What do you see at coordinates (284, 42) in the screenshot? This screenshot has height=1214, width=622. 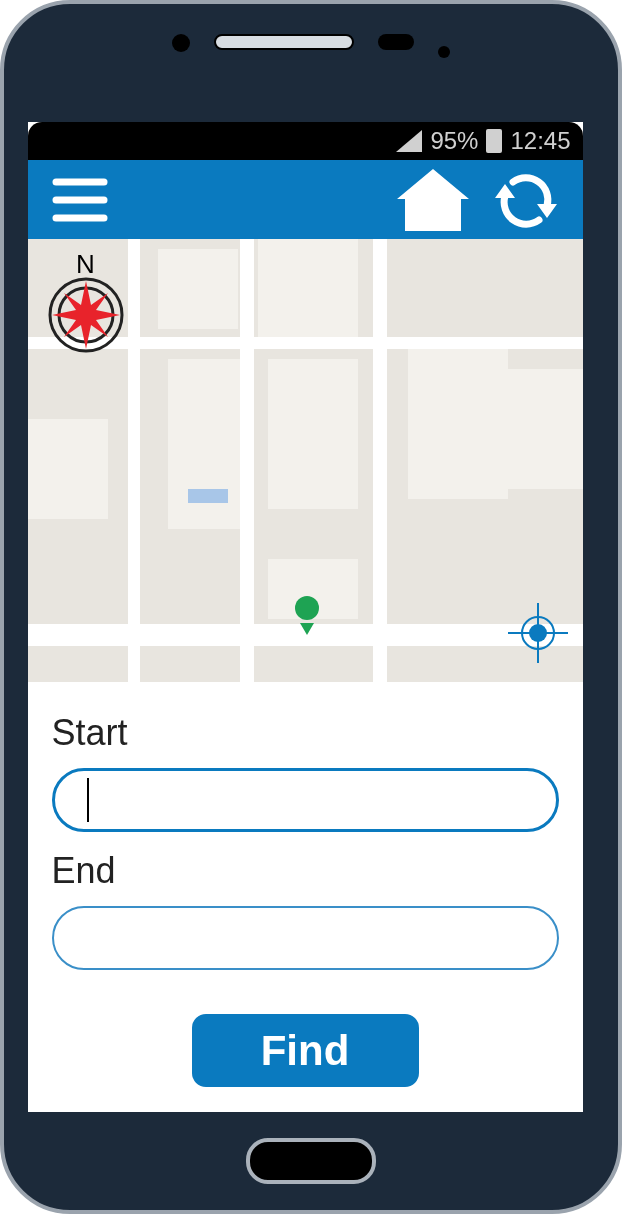 I see `speaker-grille-icon` at bounding box center [284, 42].